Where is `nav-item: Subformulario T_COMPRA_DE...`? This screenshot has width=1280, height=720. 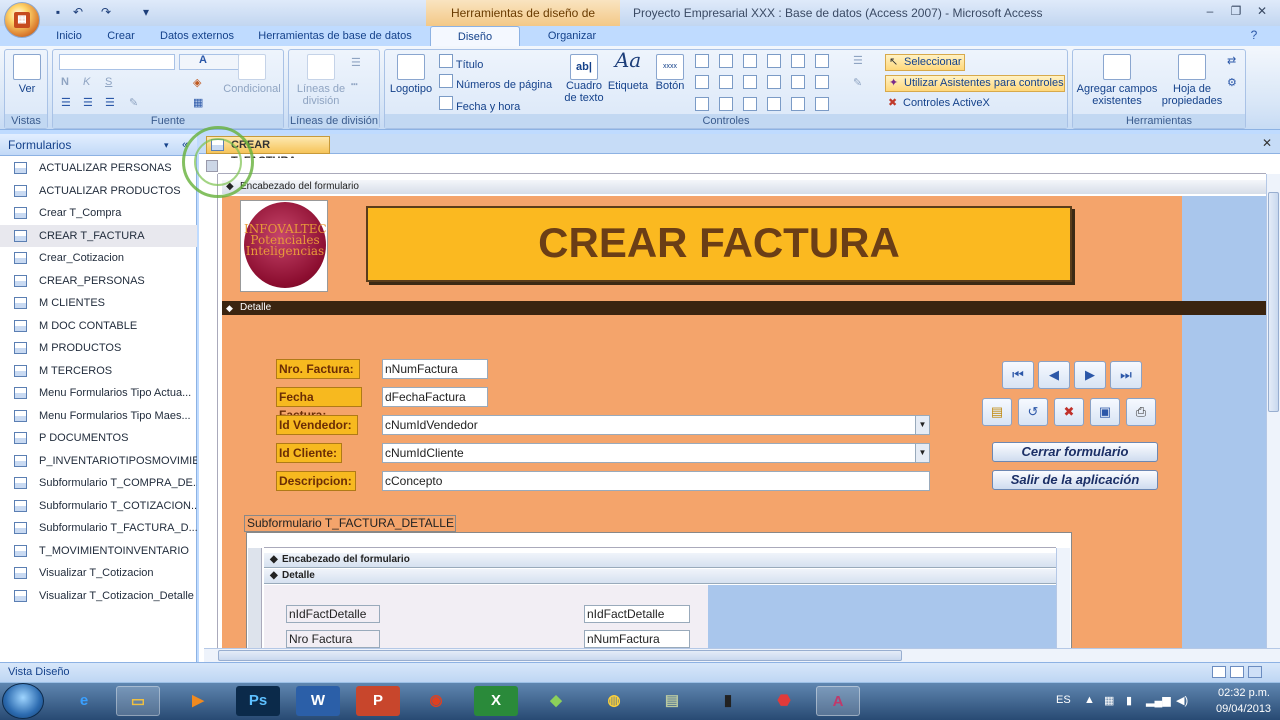
nav-item: Subformulario T_COMPRA_DE... is located at coordinates (98, 483).